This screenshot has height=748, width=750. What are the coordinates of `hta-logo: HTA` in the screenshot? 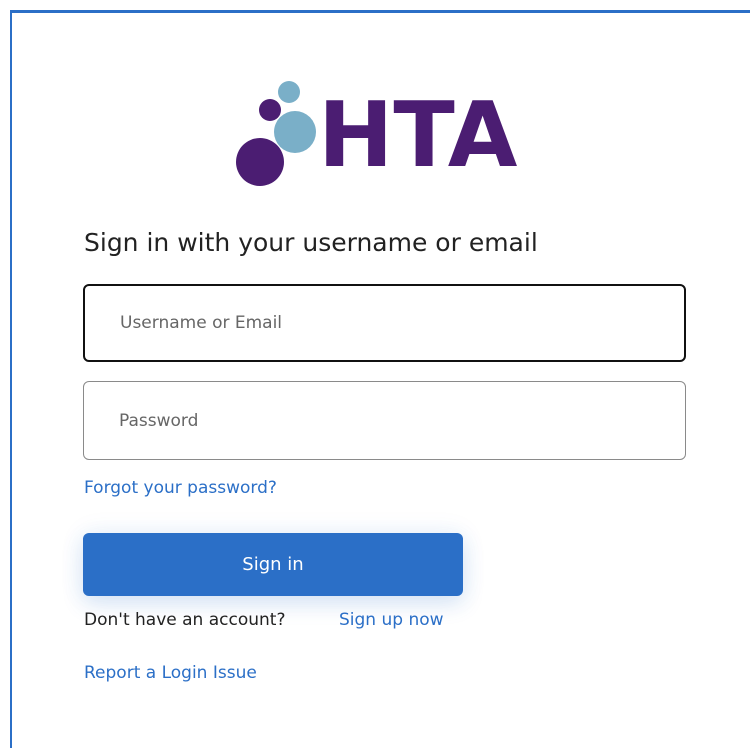 It's located at (386, 136).